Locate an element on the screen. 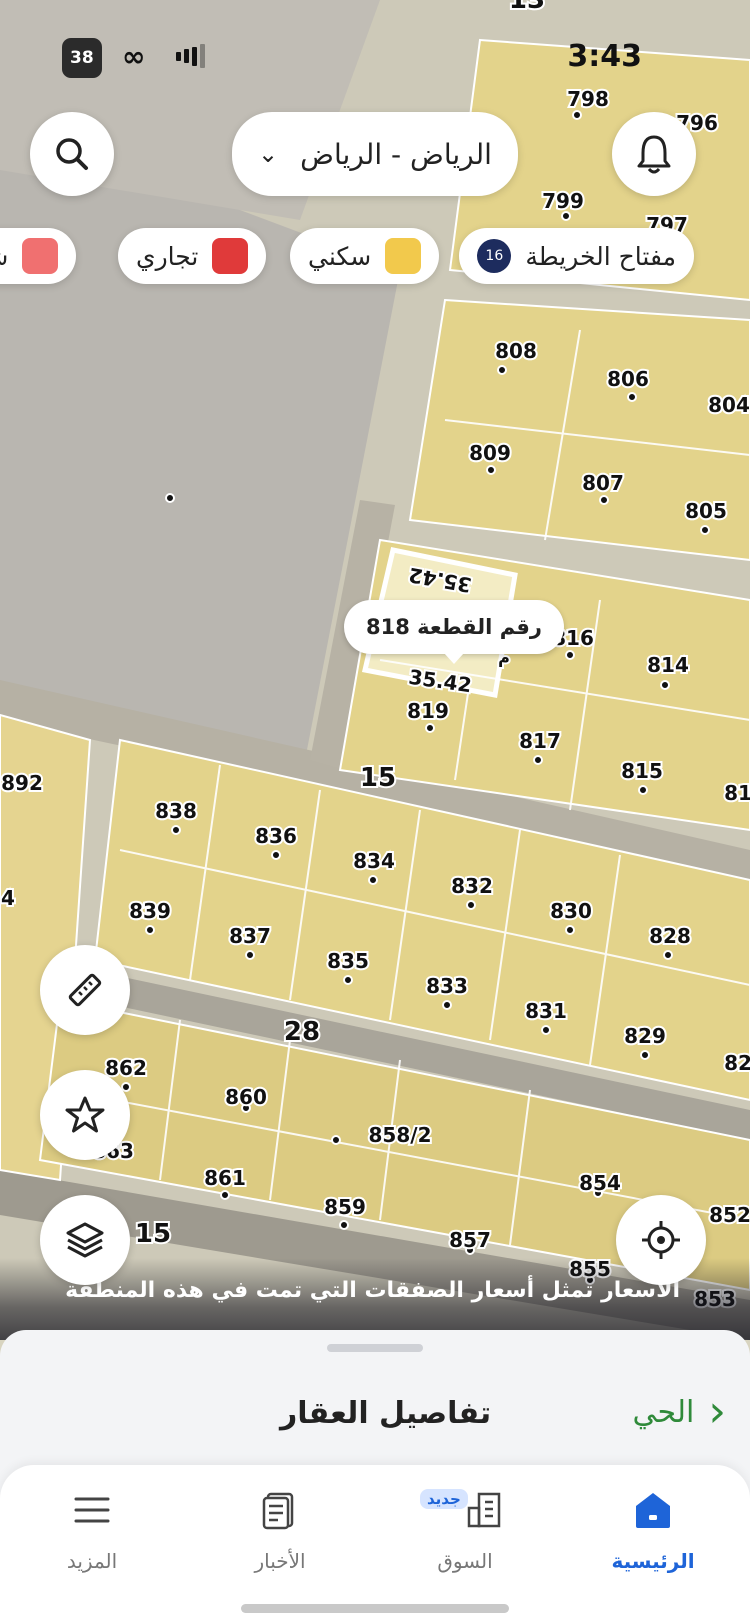  parcel-837: 837 is located at coordinates (250, 936).